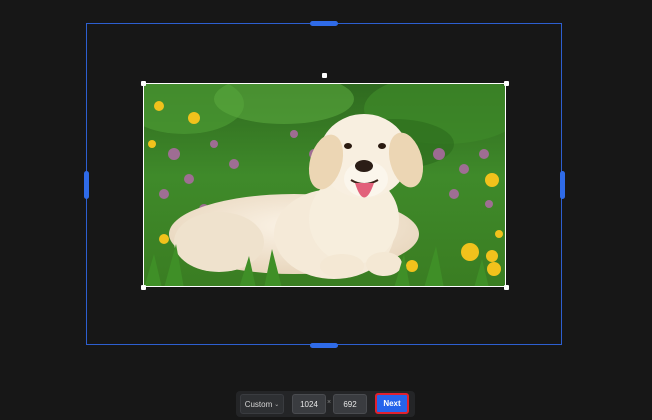 The image size is (652, 420). What do you see at coordinates (143, 287) in the screenshot?
I see `resize-handle-bottom-left` at bounding box center [143, 287].